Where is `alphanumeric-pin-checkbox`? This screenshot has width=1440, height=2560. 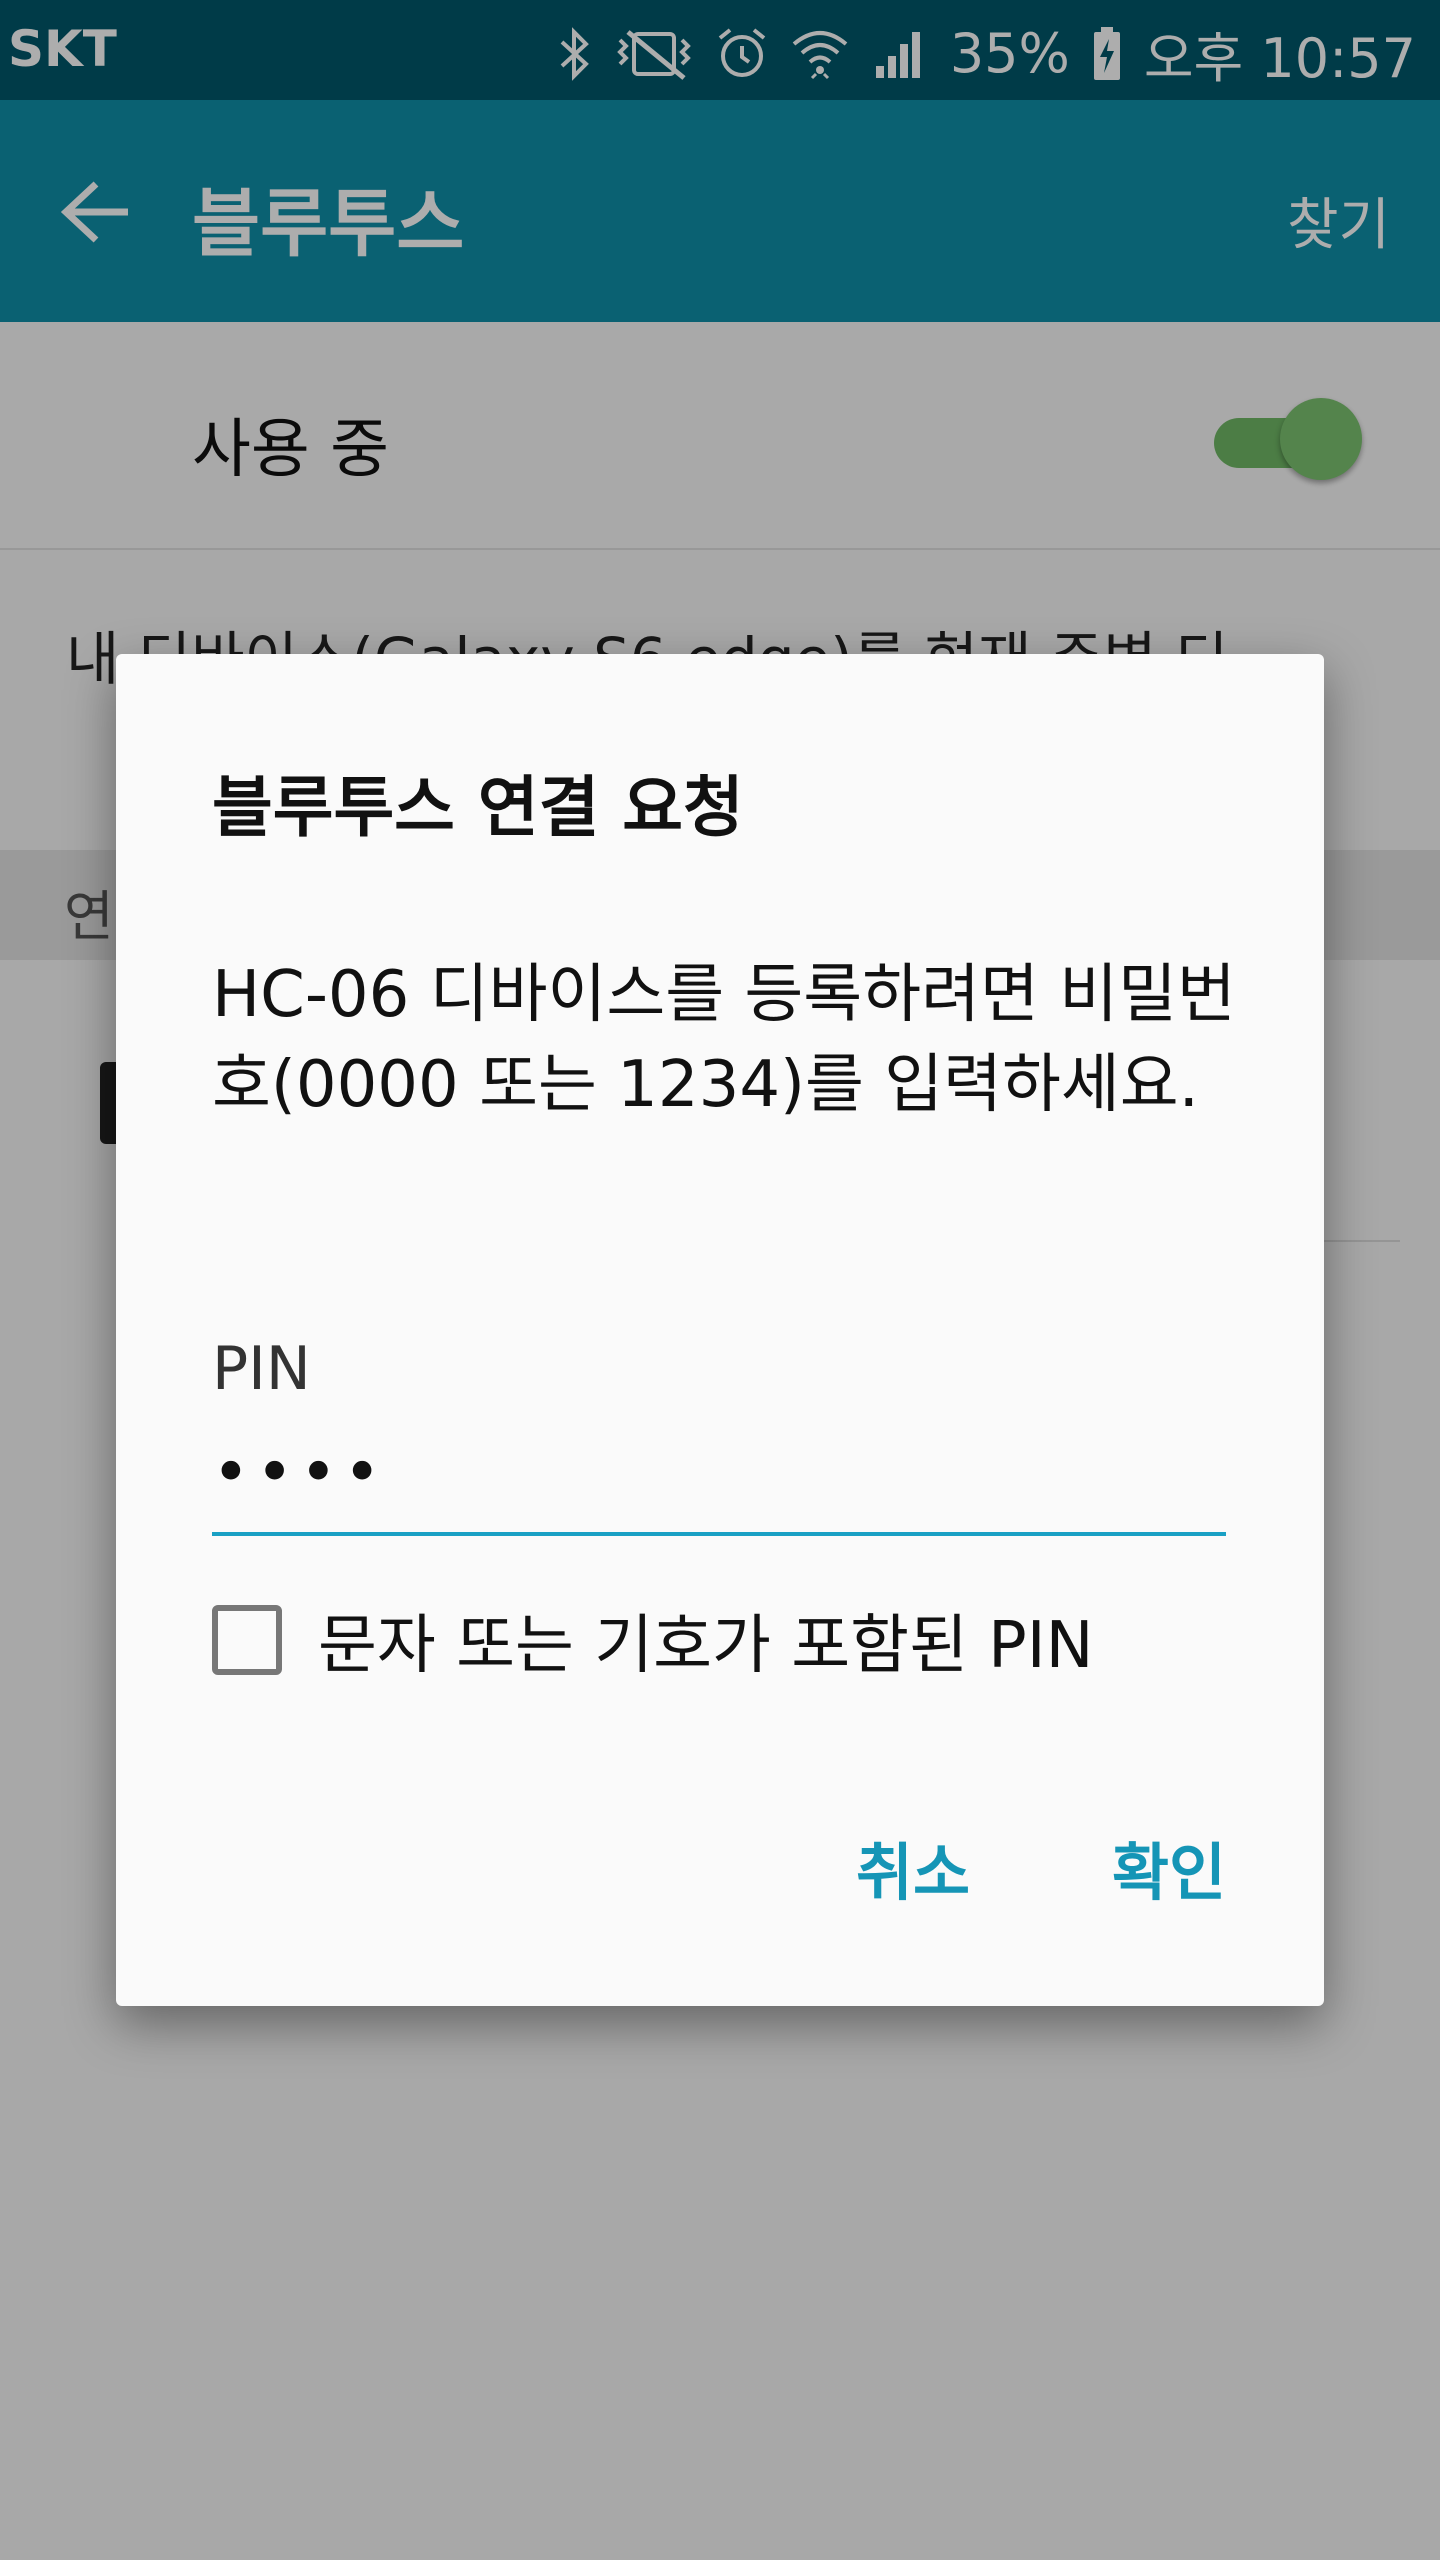 alphanumeric-pin-checkbox is located at coordinates (247, 1640).